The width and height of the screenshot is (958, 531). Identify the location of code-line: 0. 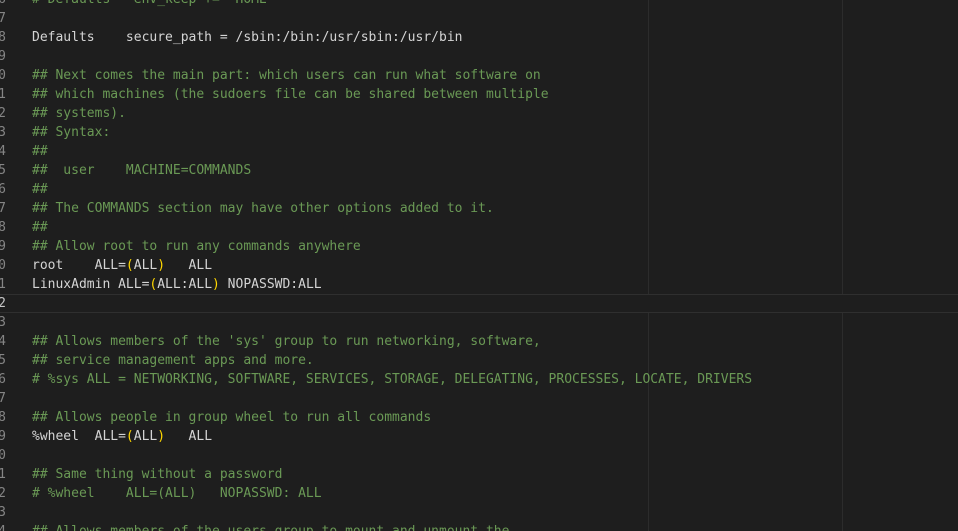
(479, 455).